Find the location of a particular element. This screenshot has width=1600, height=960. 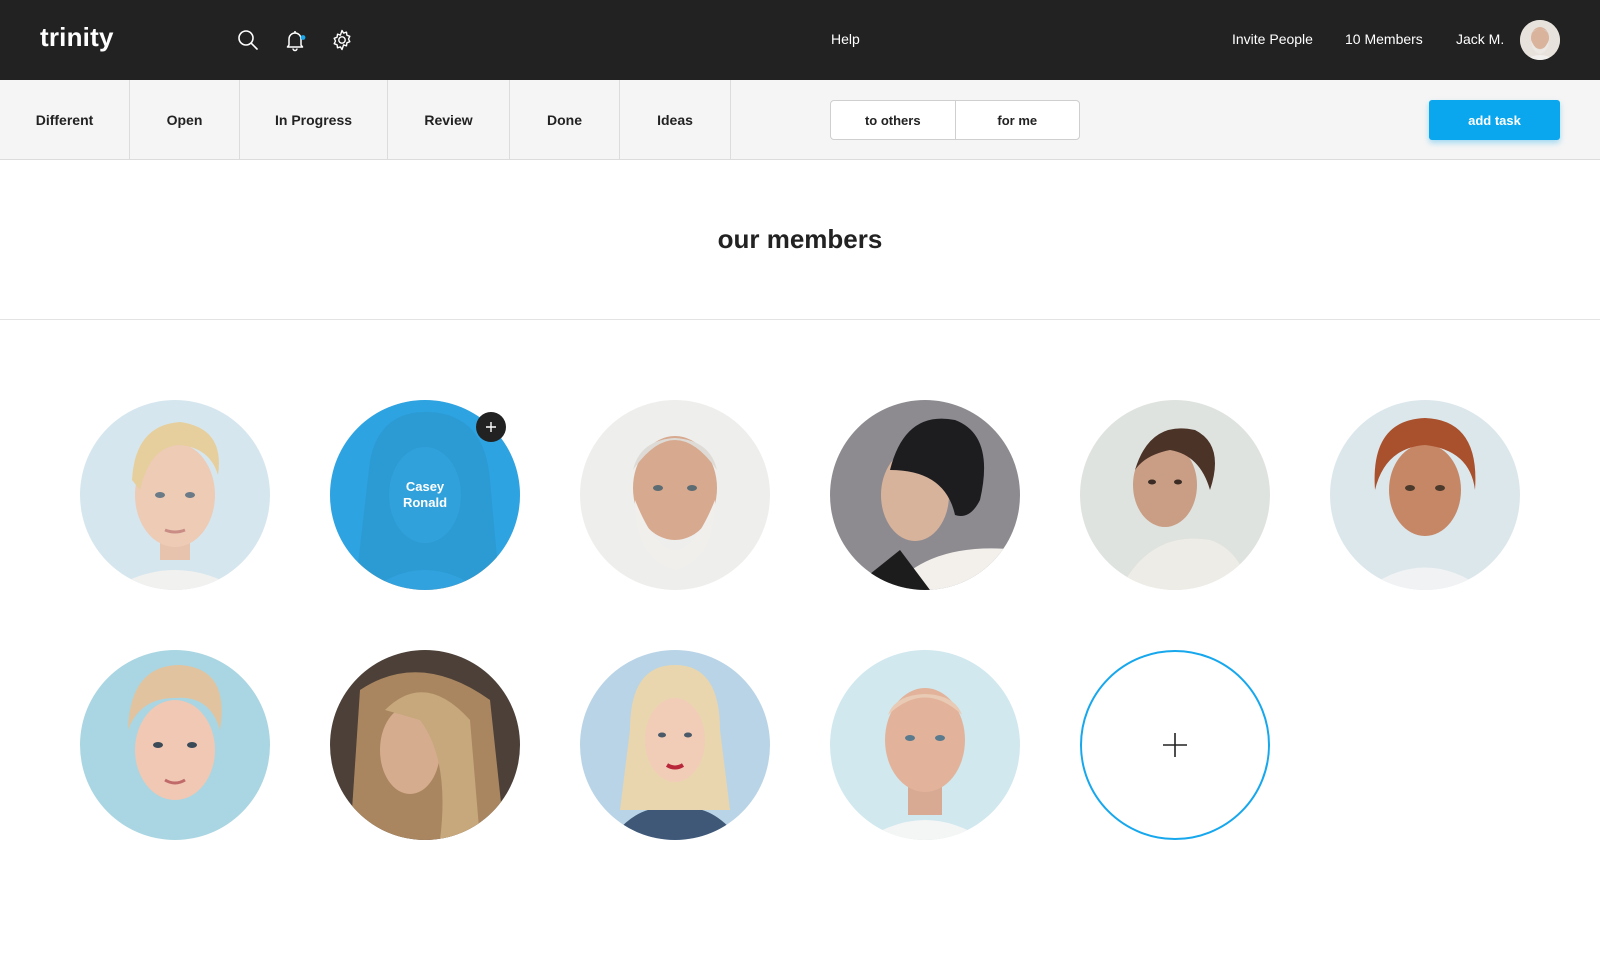

add-member-to-task-button is located at coordinates (491, 427).